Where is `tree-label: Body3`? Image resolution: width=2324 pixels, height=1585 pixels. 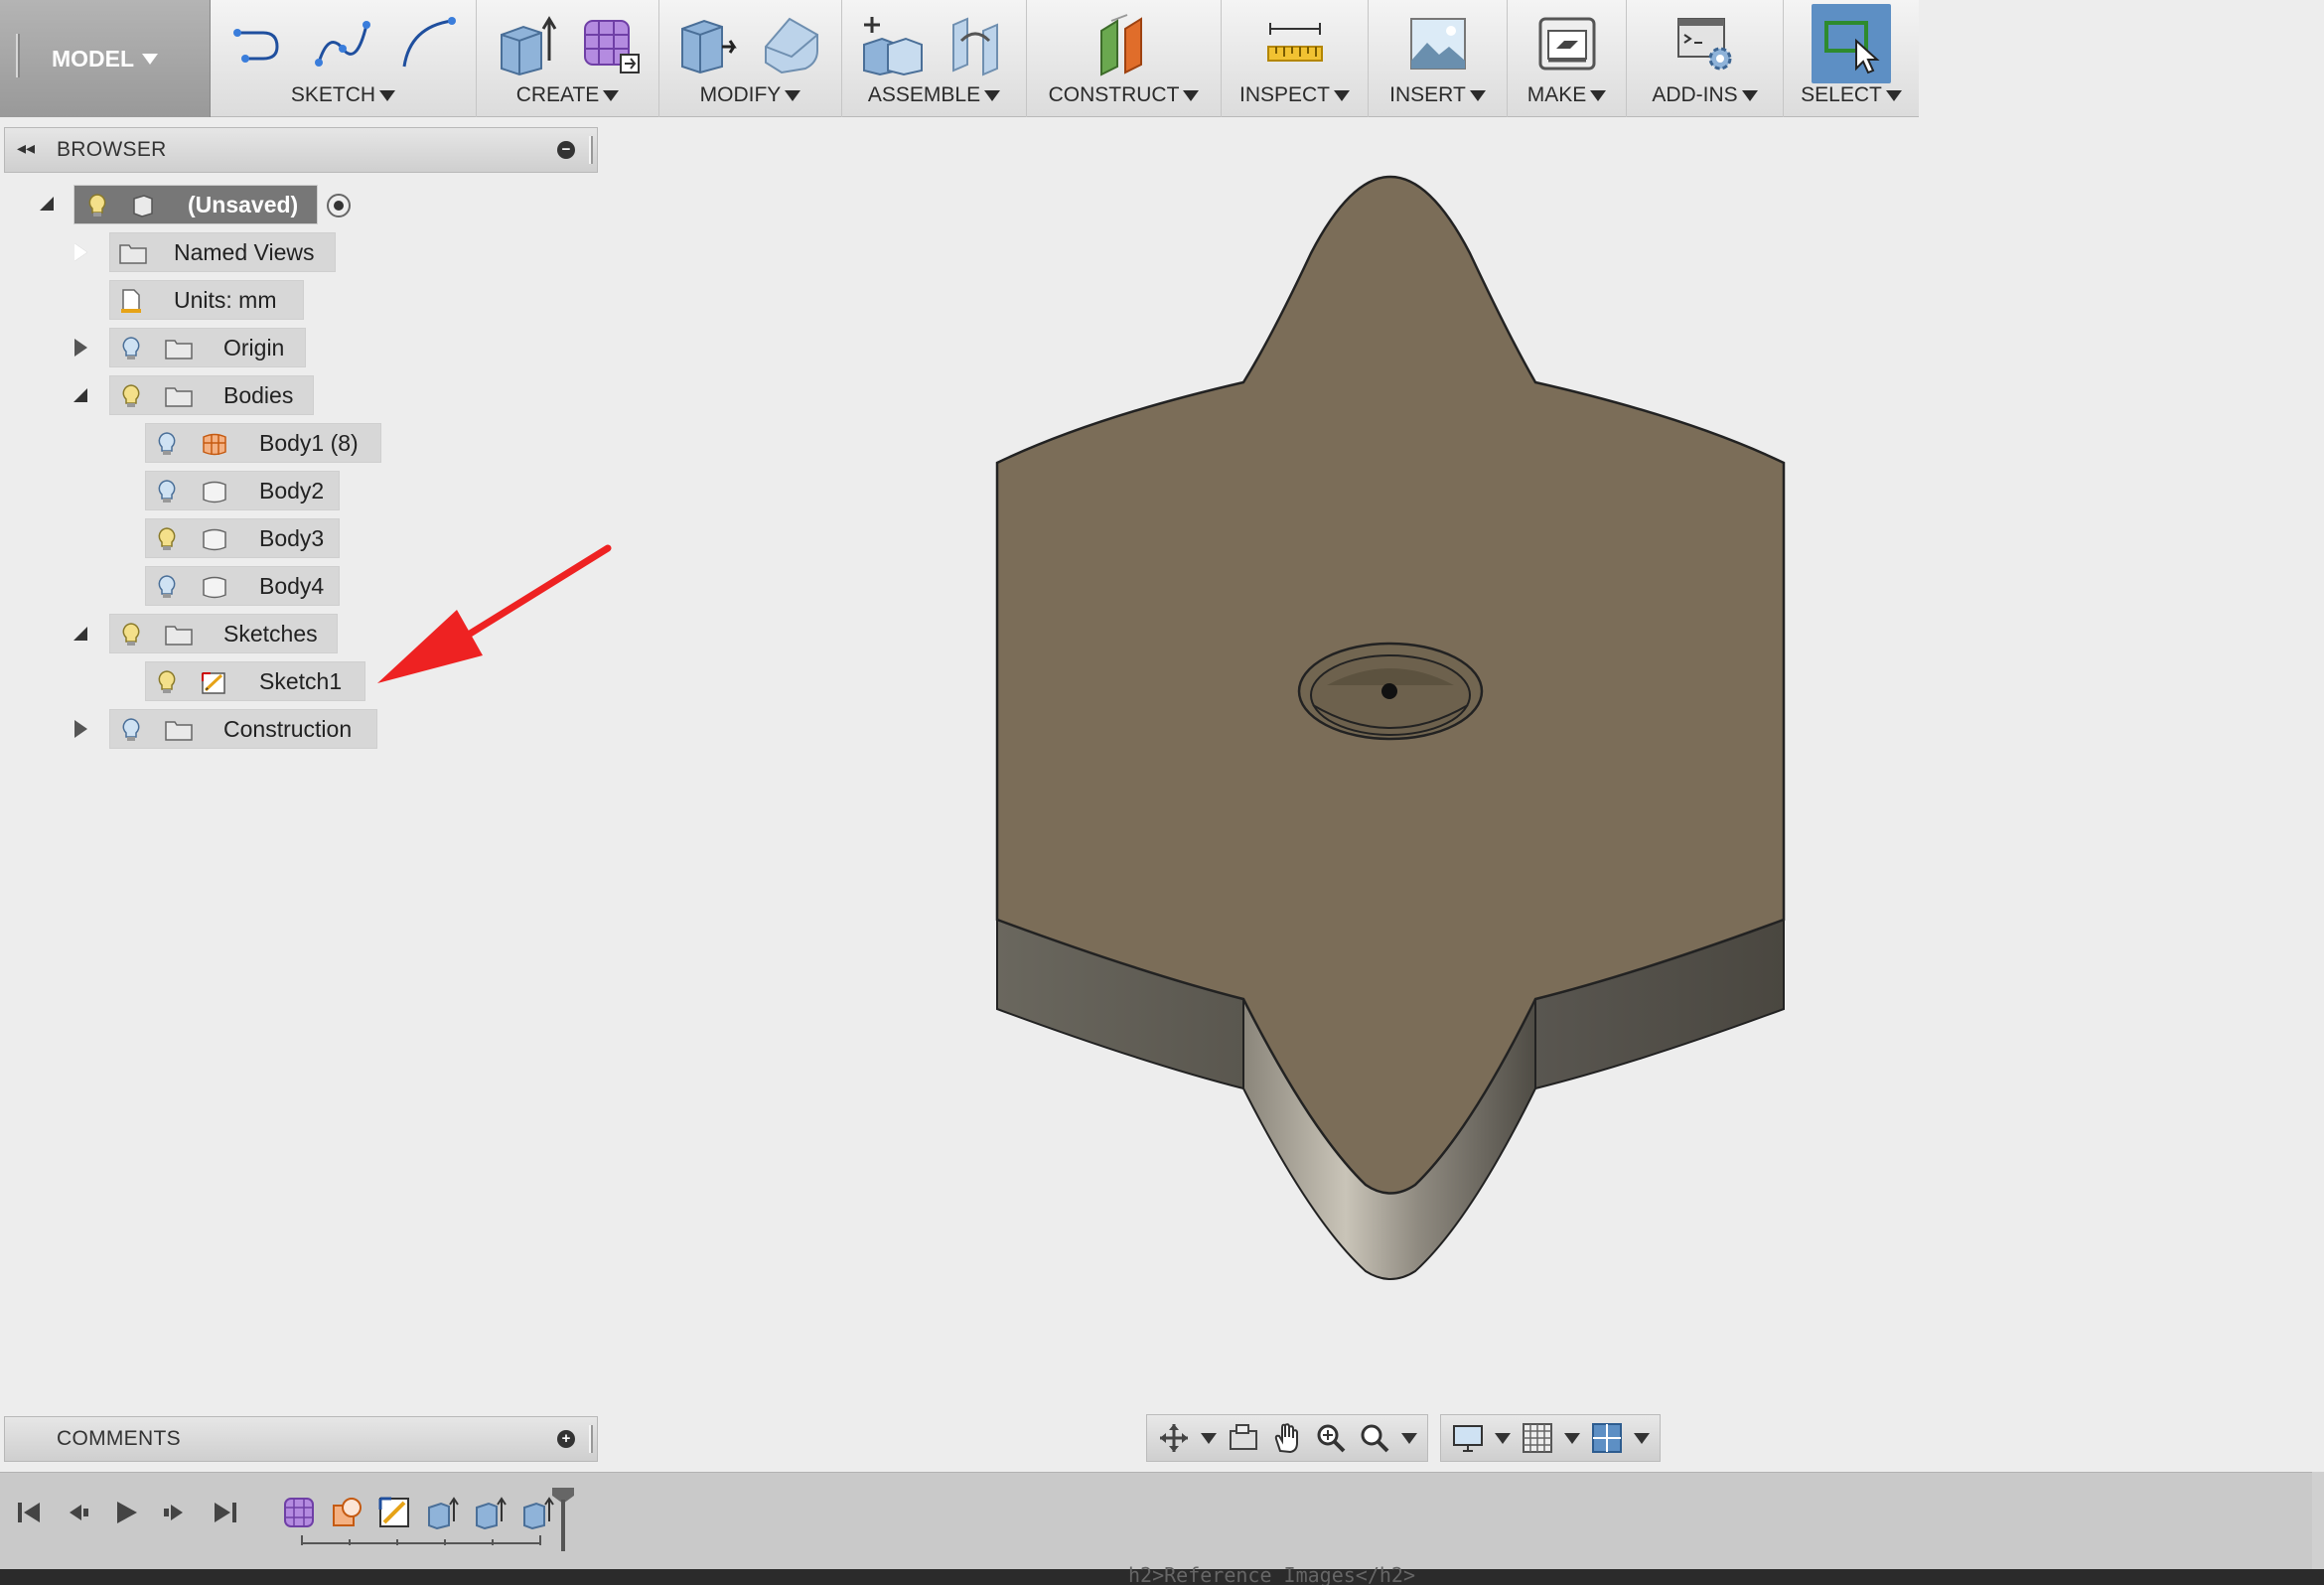
tree-label: Body3 is located at coordinates (292, 537).